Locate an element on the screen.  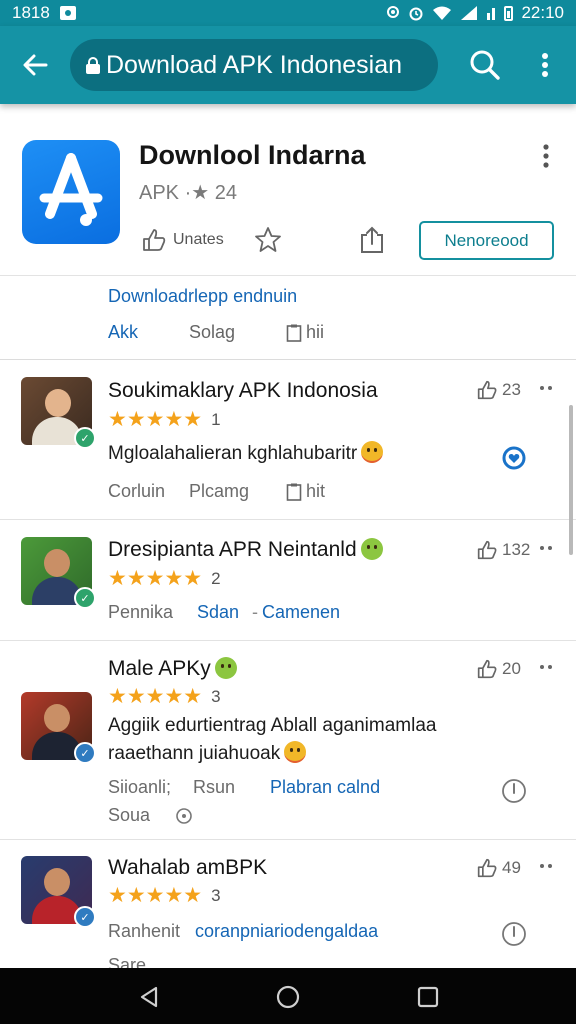
system-nav-bar is located at coordinates (288, 996).